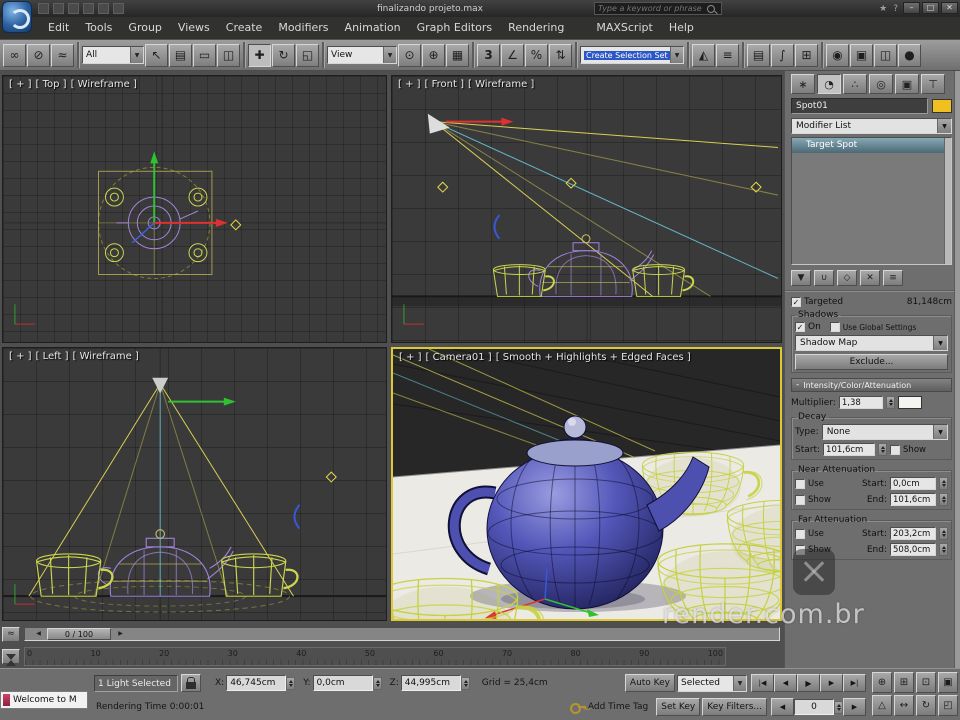 This screenshot has width=960, height=720. What do you see at coordinates (947, 201) in the screenshot?
I see `stack-scrollbar` at bounding box center [947, 201].